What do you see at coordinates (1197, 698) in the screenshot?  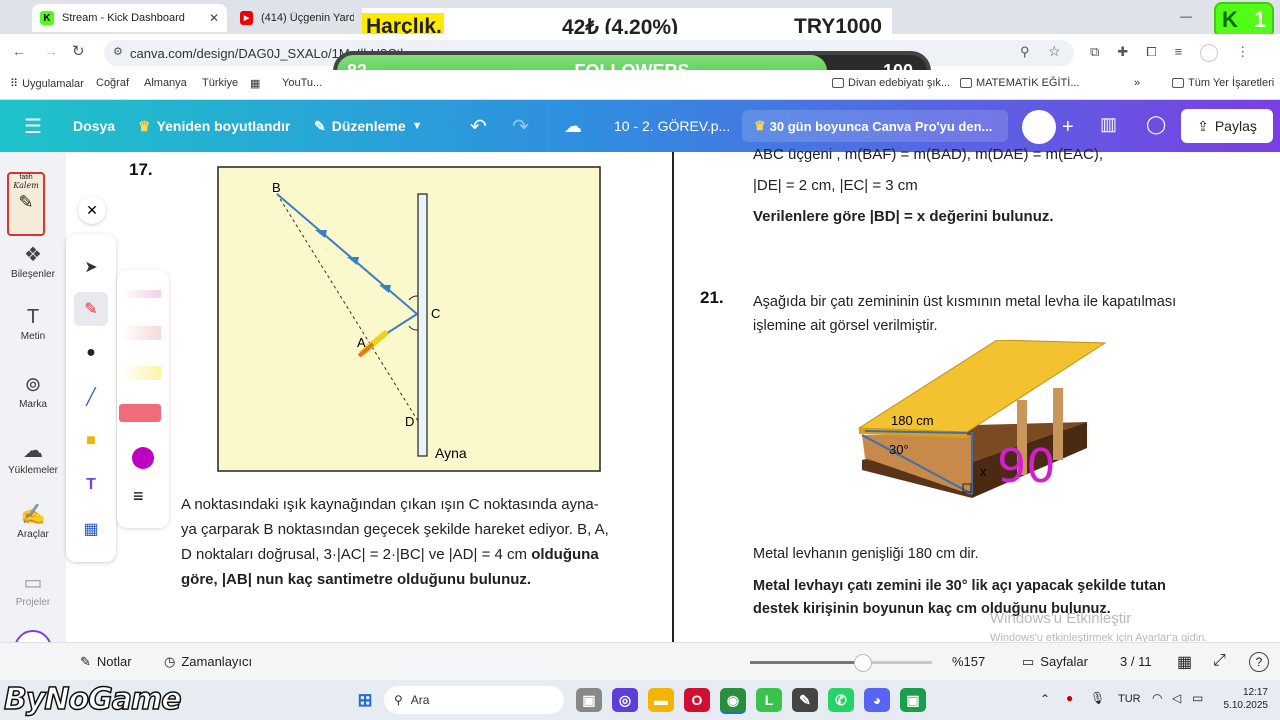 I see `battery-icon: ▭` at bounding box center [1197, 698].